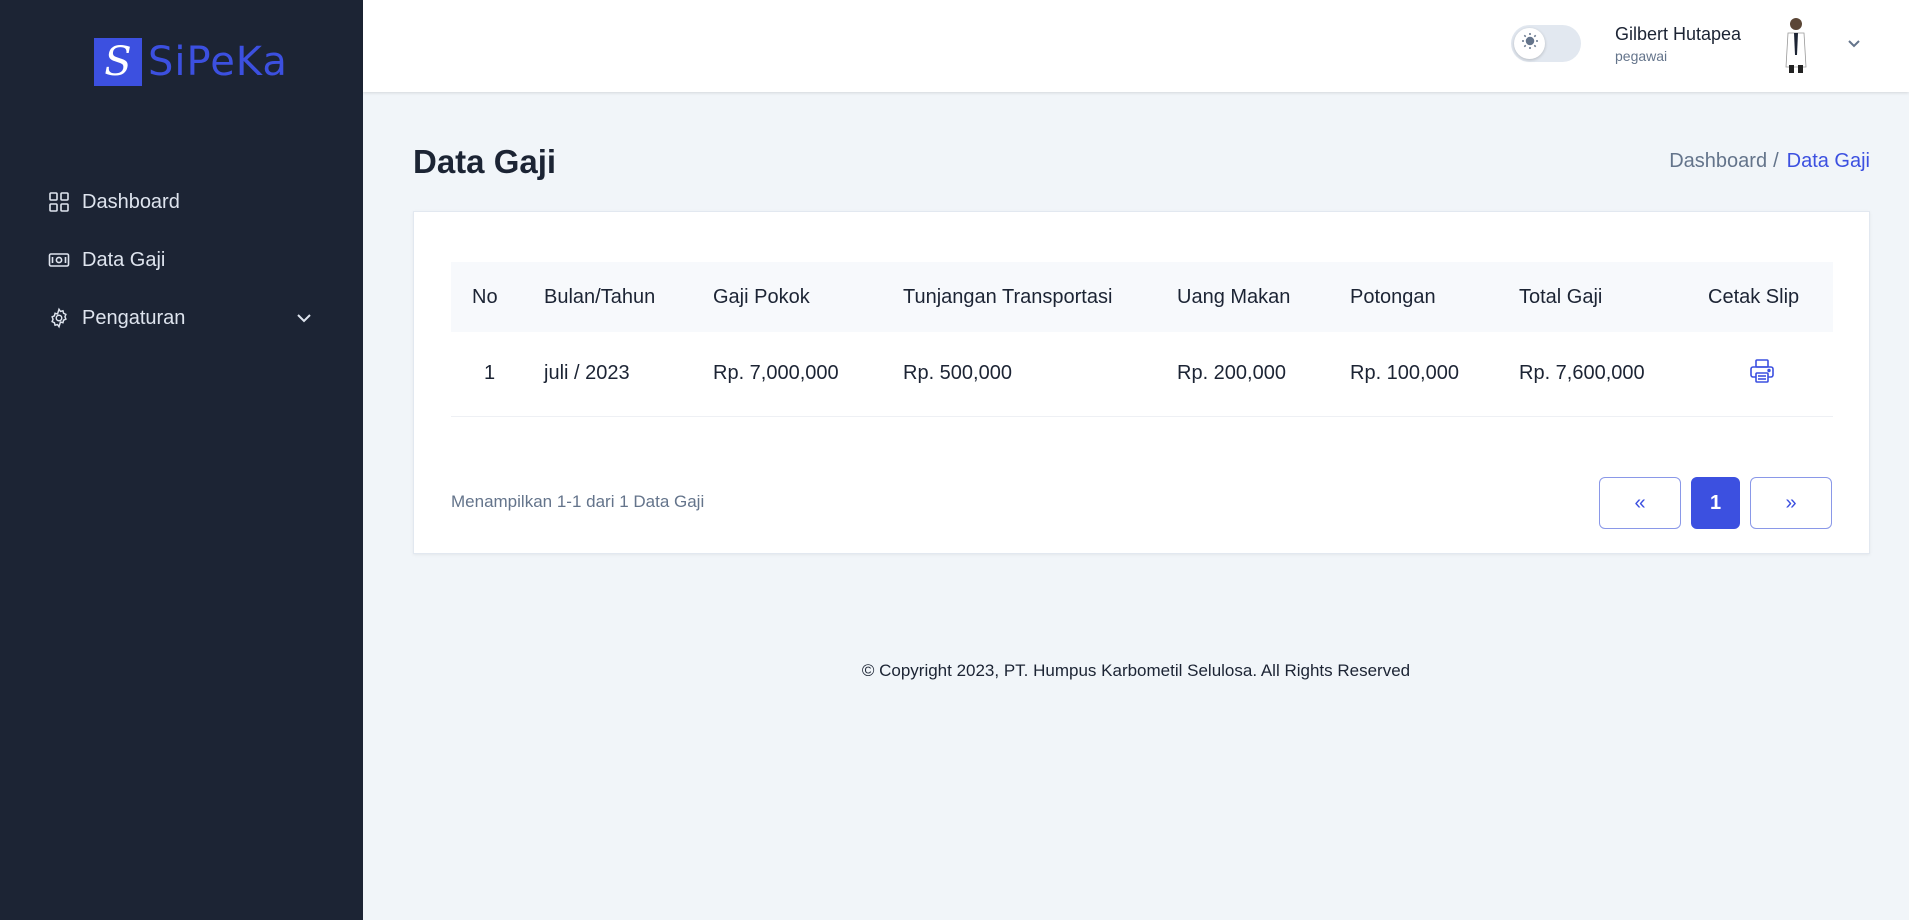  Describe the element at coordinates (1008, 296) in the screenshot. I see `column-header-tunjangan: Tunjangan Transportasi` at that location.